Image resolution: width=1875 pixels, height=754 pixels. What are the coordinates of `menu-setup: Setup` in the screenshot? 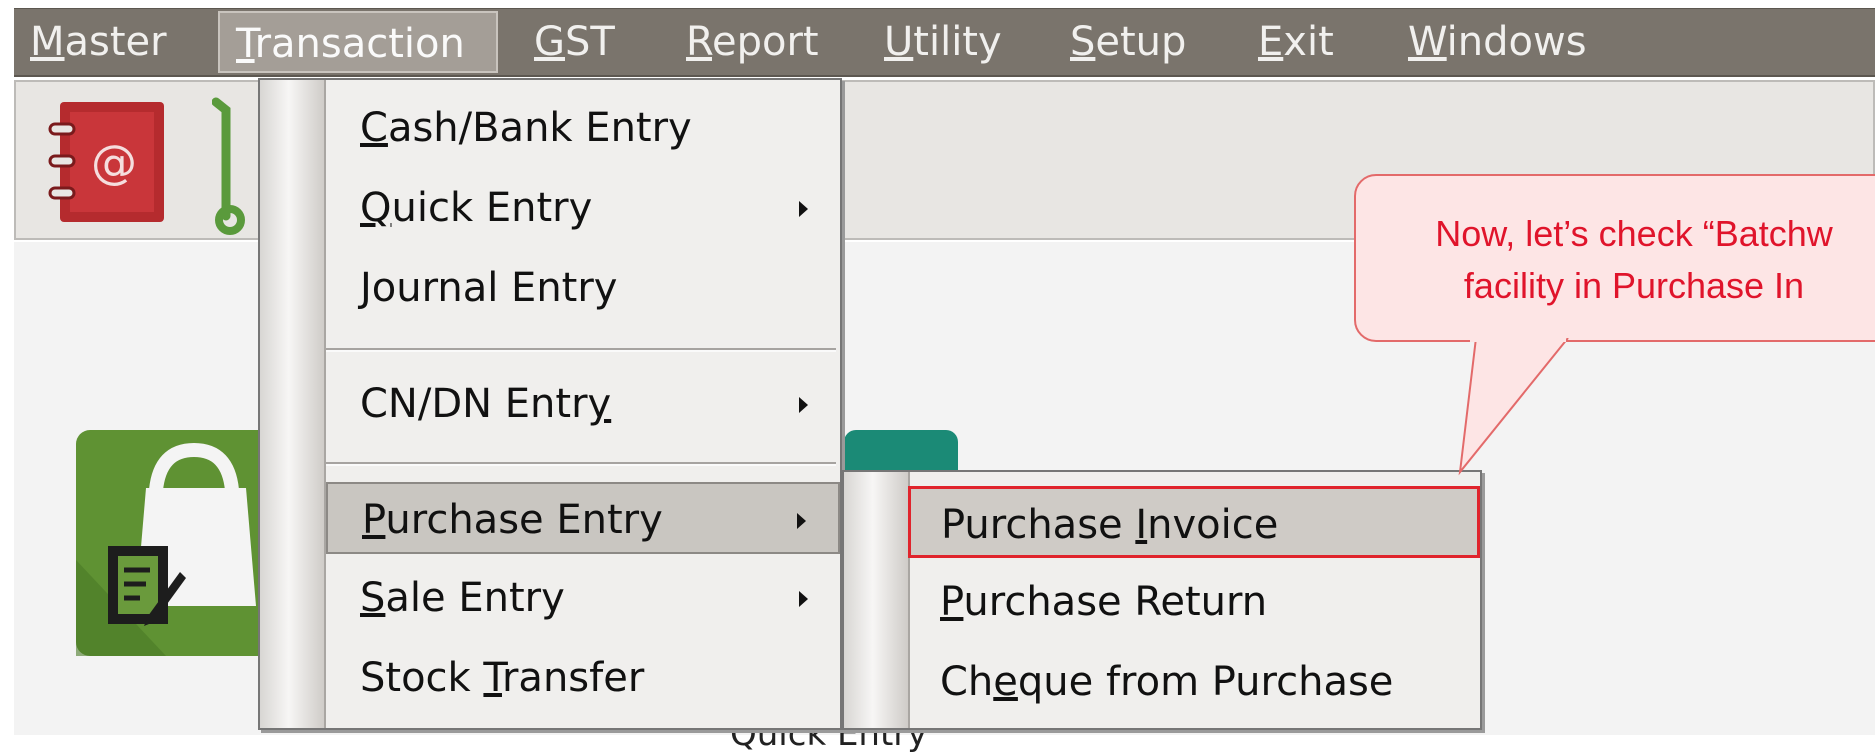 It's located at (1128, 42).